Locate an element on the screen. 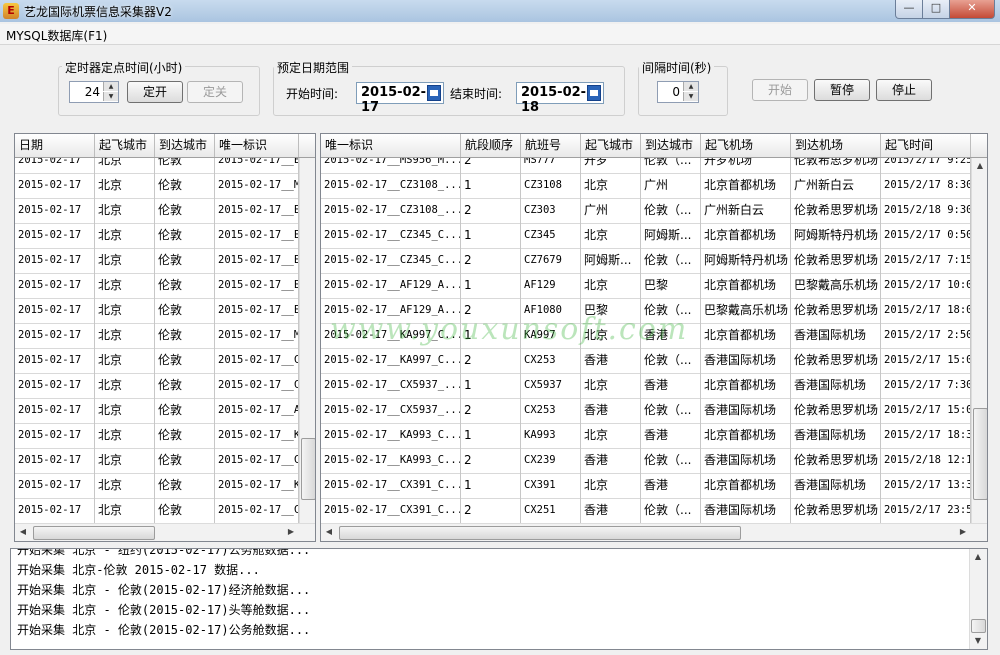  start-date-picker: 2015-02-17 is located at coordinates (400, 98).